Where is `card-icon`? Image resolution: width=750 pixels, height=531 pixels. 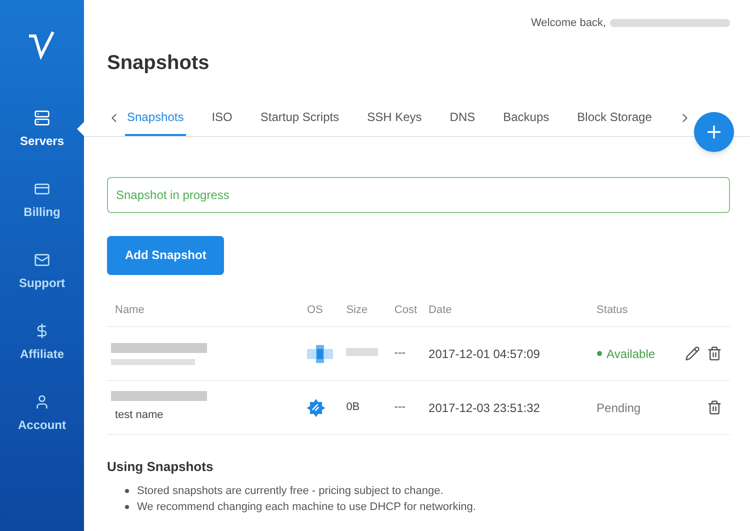 card-icon is located at coordinates (42, 188).